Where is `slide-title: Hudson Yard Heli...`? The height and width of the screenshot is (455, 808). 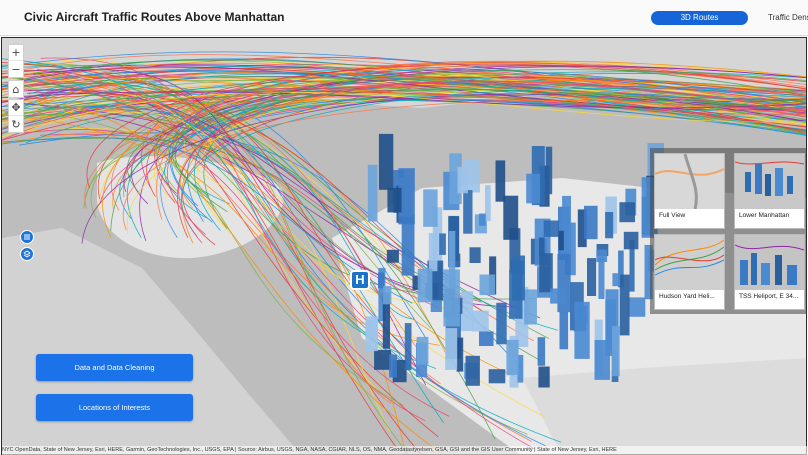 slide-title: Hudson Yard Heli... is located at coordinates (687, 296).